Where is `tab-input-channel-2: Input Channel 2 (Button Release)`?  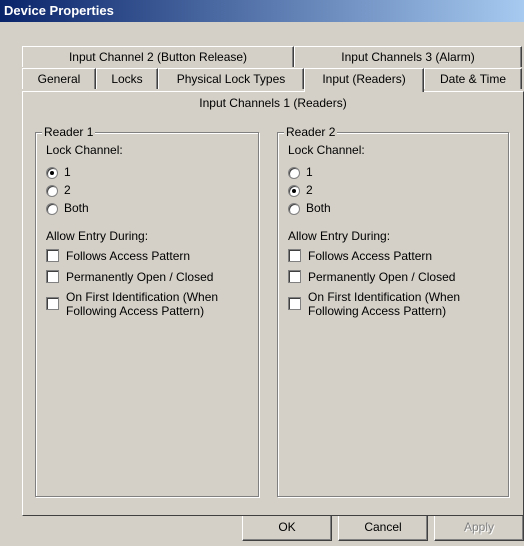 tab-input-channel-2: Input Channel 2 (Button Release) is located at coordinates (158, 56).